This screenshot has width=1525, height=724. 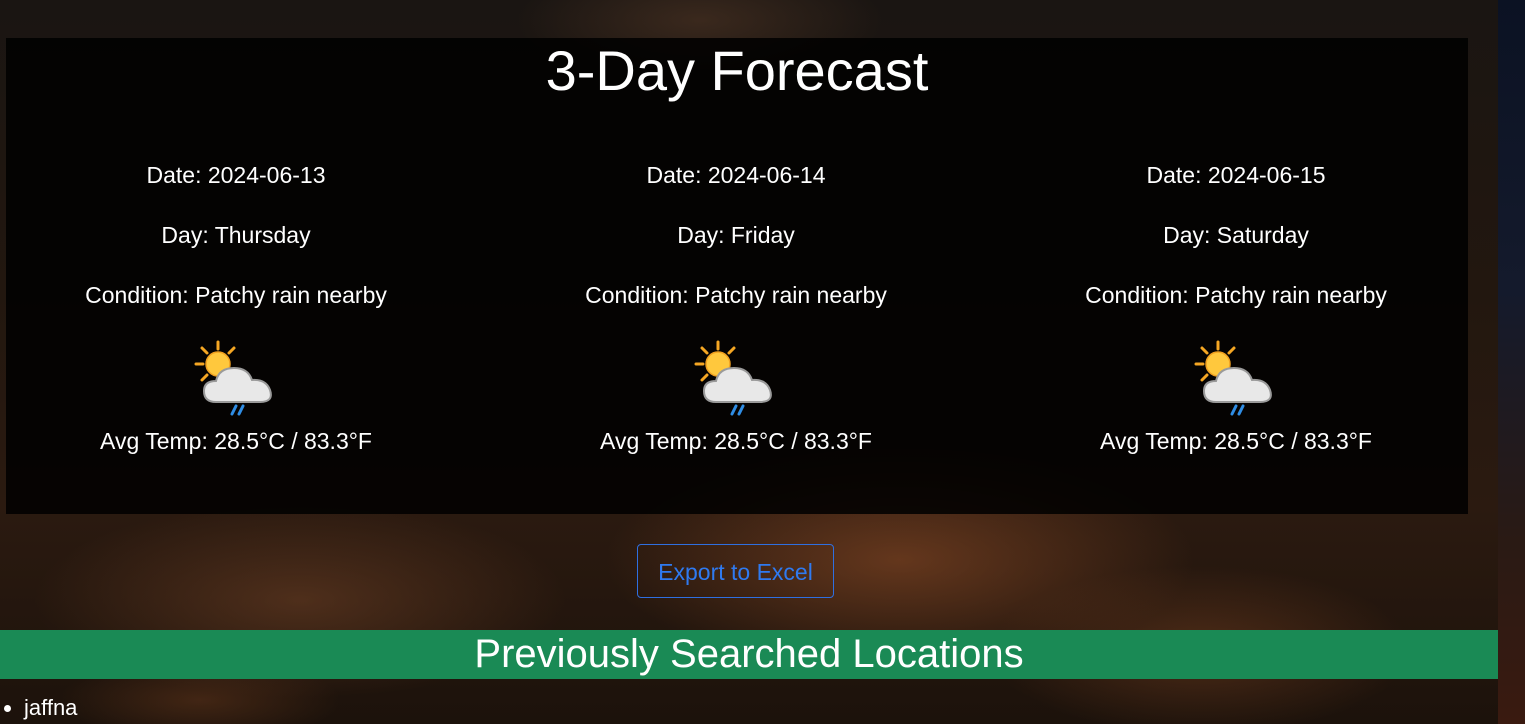 I want to click on history-header-bar: Previously Searched Locations, so click(x=749, y=654).